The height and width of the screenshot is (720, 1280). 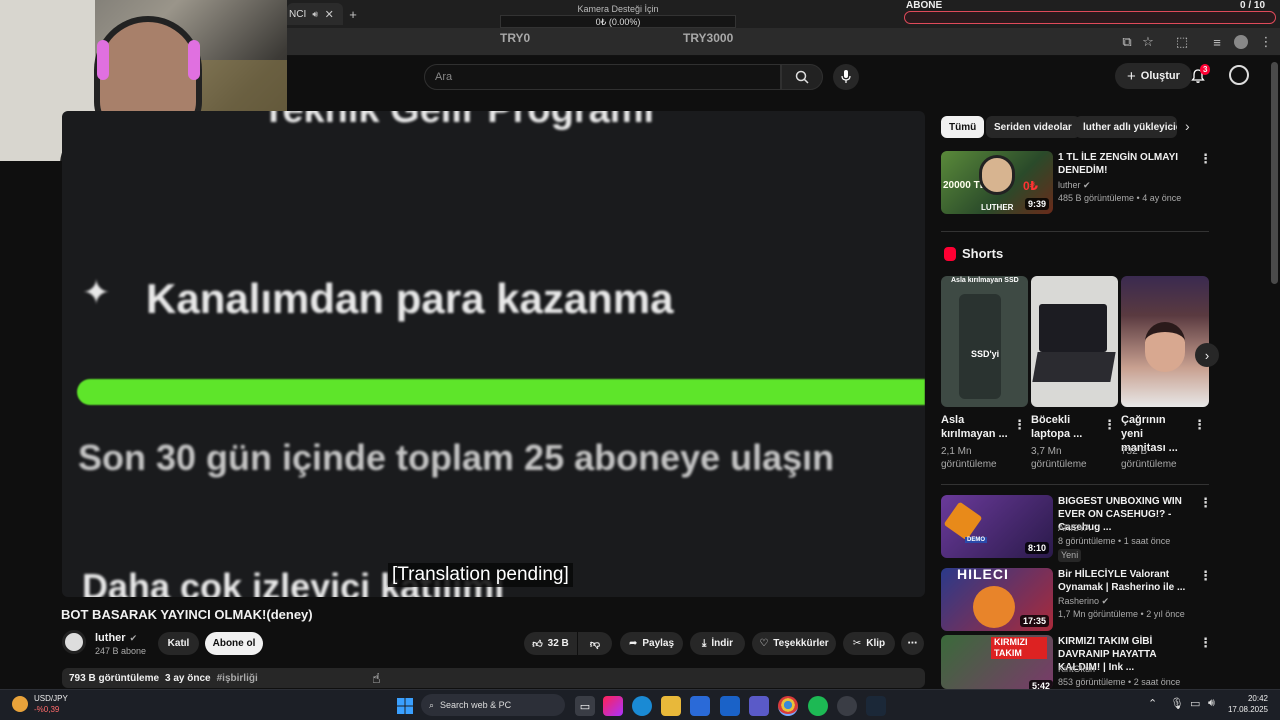 I want to click on recommended-video-thumbnail: KIRMIZI TAKIM 5:42, so click(x=997, y=662).